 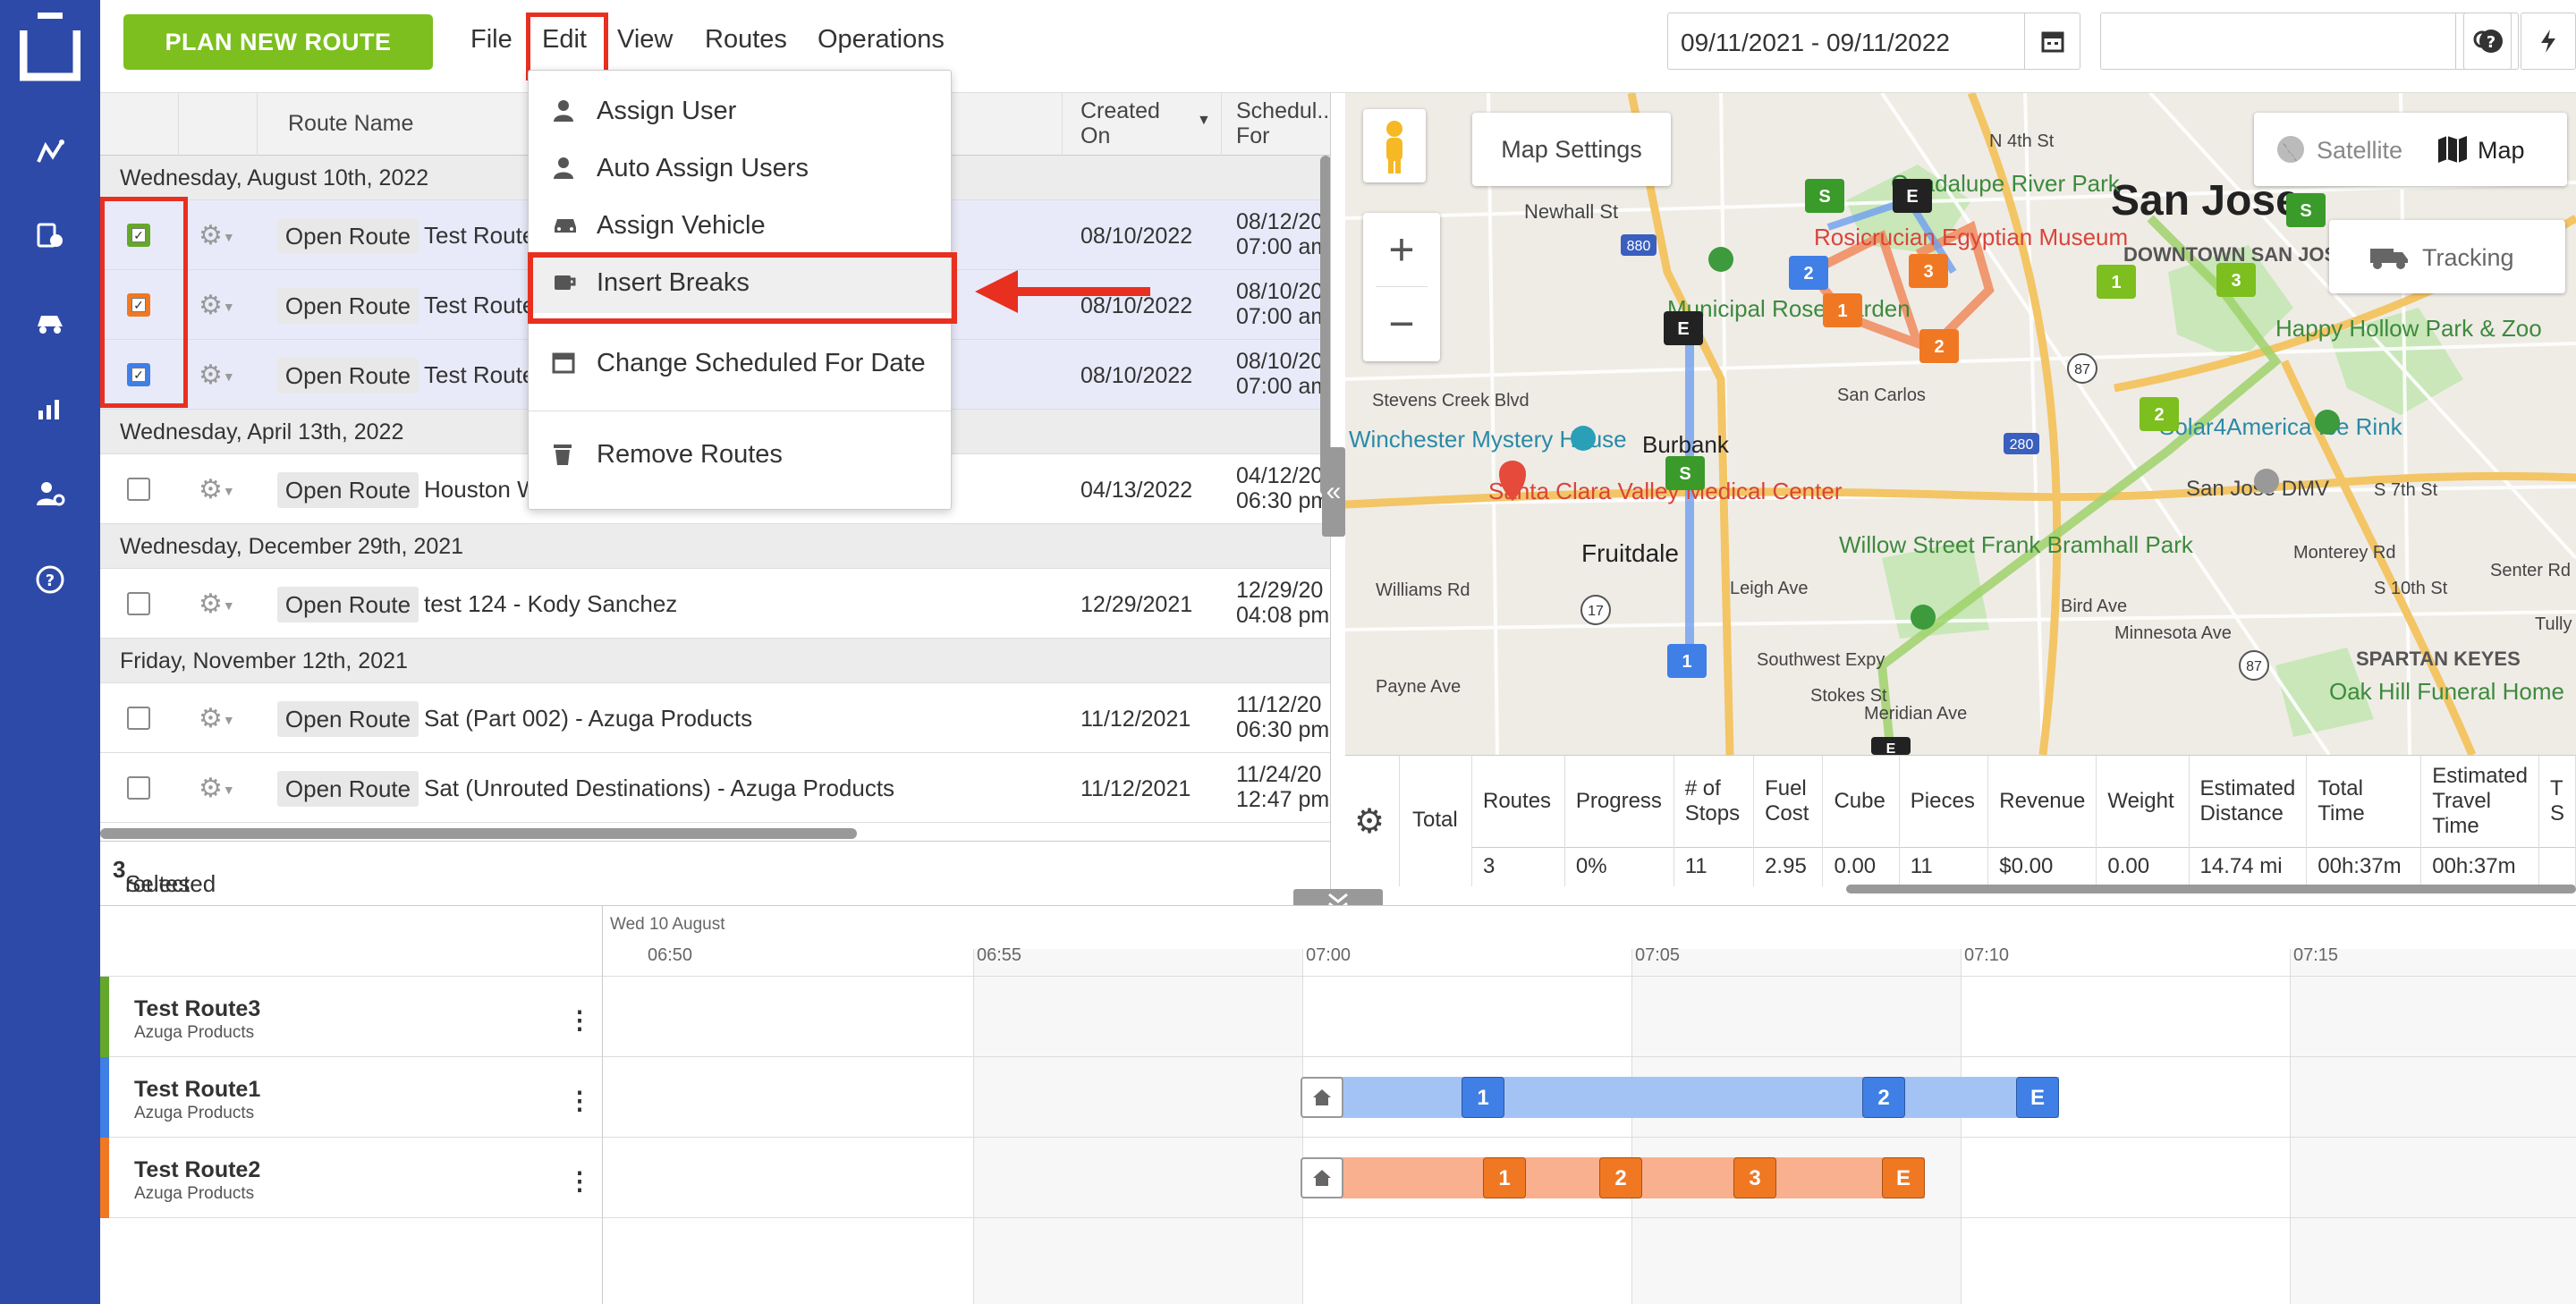 I want to click on stats-header: Estimated Travel Time, so click(x=2479, y=802).